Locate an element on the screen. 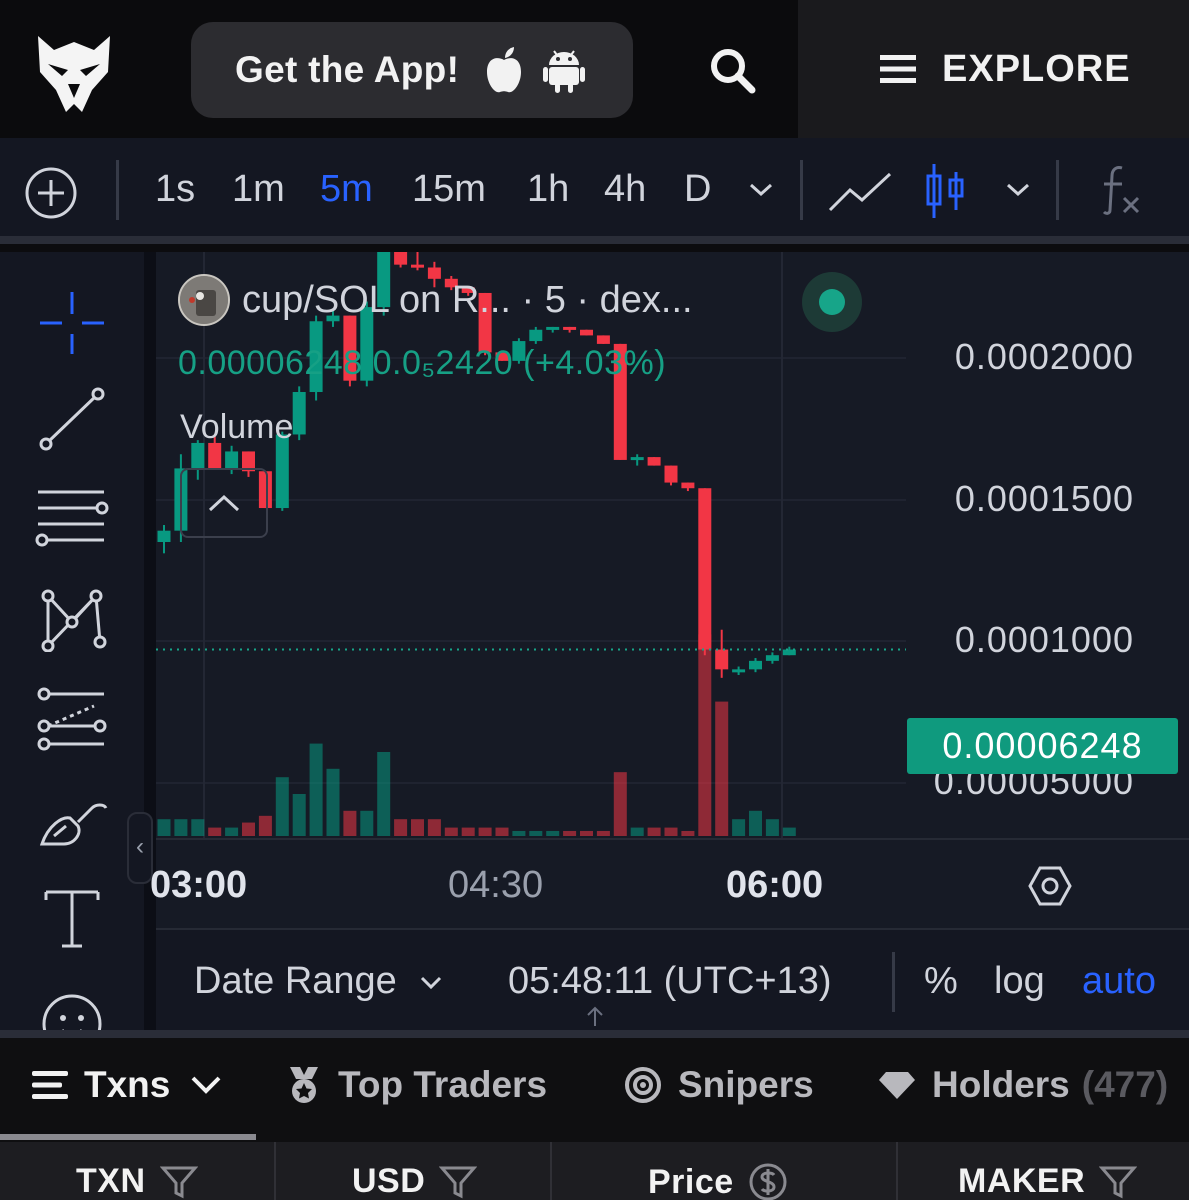 The height and width of the screenshot is (1200, 1189). clock-timezone: 05:48:11 (UTC+13) is located at coordinates (670, 981).